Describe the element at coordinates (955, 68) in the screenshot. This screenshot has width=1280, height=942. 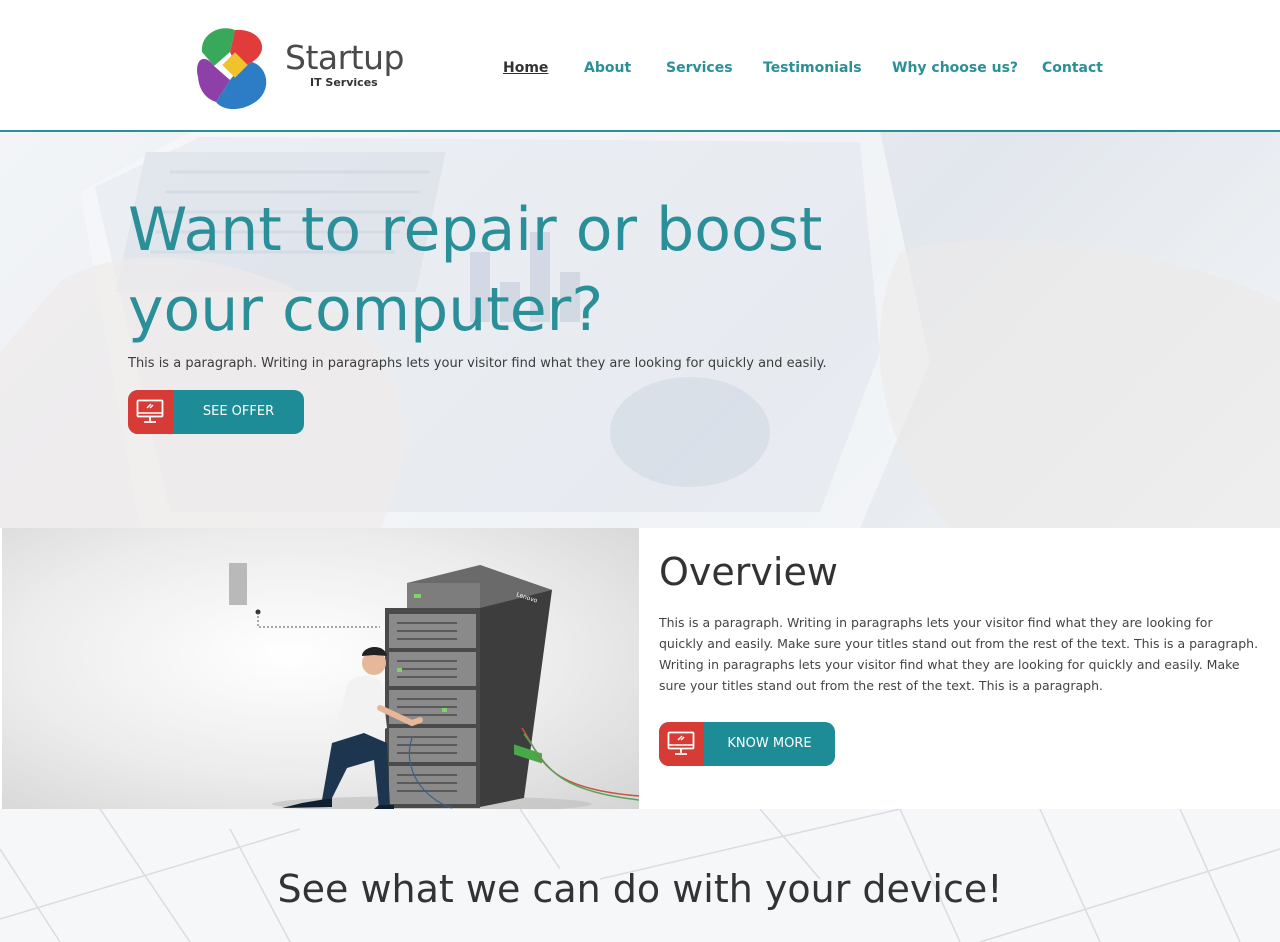
I see `nav-why-choose-us: Why choose us?` at that location.